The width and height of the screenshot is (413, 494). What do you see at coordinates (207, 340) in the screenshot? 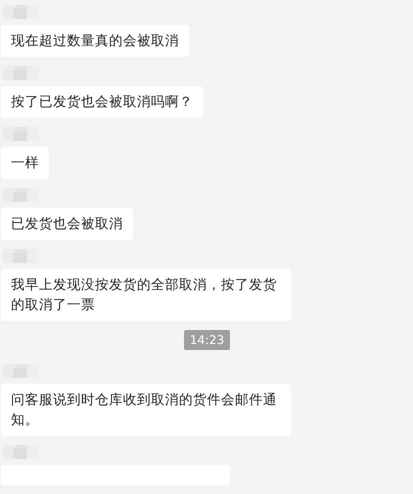
I see `timestamp: 14:23` at bounding box center [207, 340].